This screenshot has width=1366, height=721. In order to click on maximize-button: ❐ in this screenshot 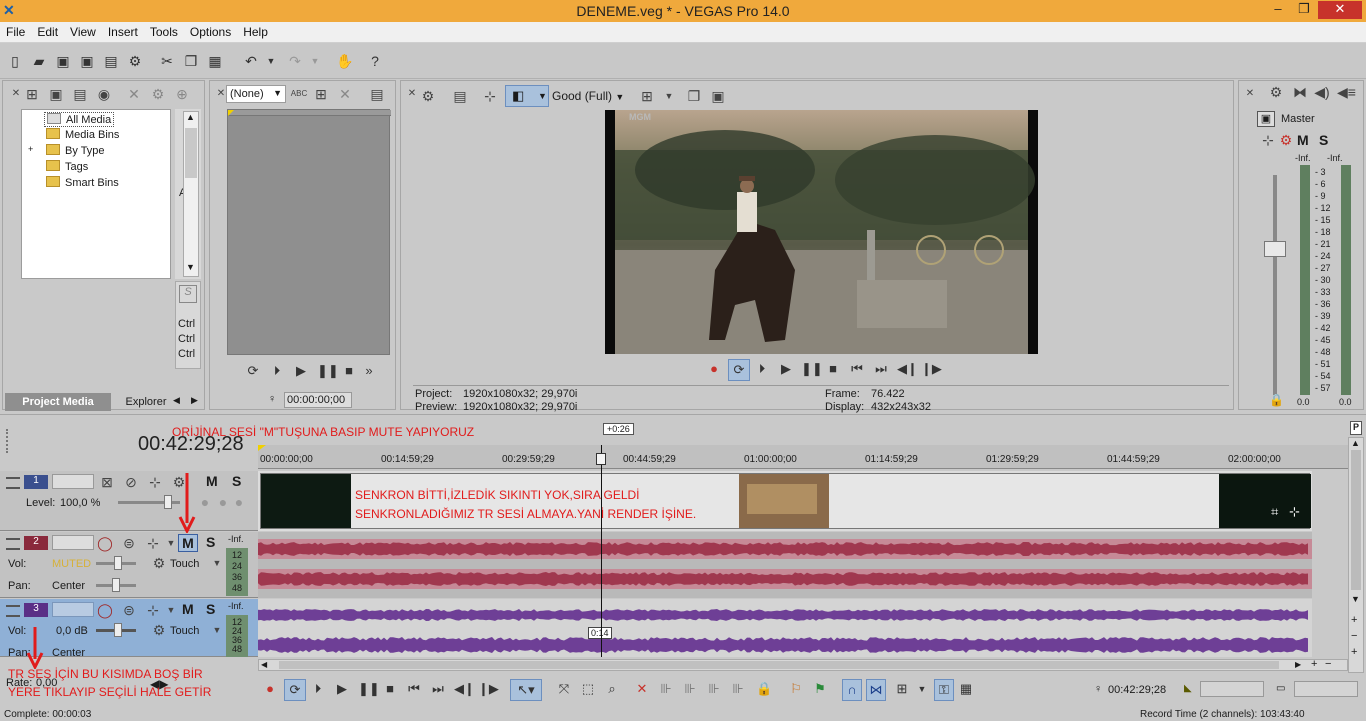, I will do `click(1304, 10)`.